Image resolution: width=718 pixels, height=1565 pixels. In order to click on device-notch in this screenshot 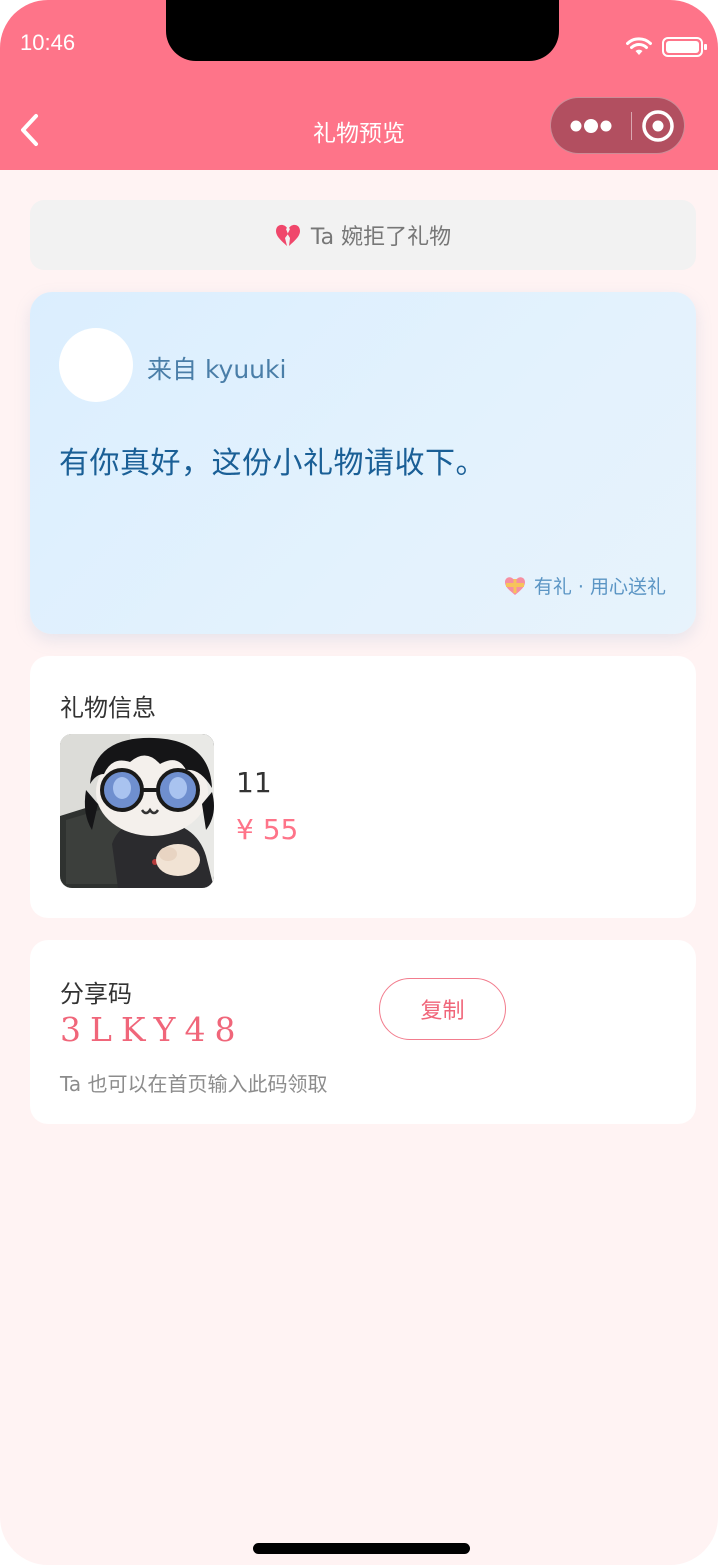, I will do `click(362, 30)`.